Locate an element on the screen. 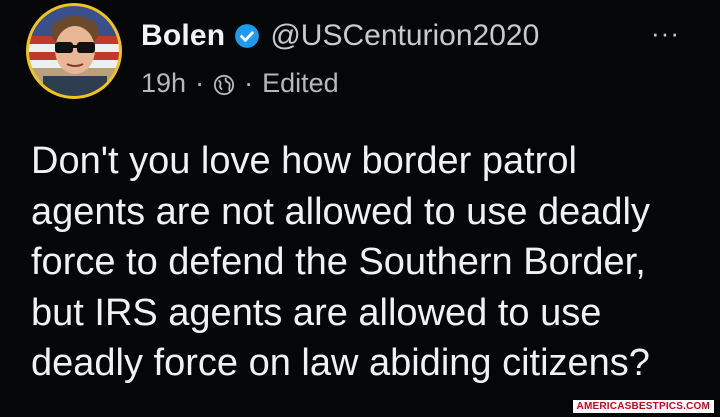  more-options-button: ··· is located at coordinates (665, 33).